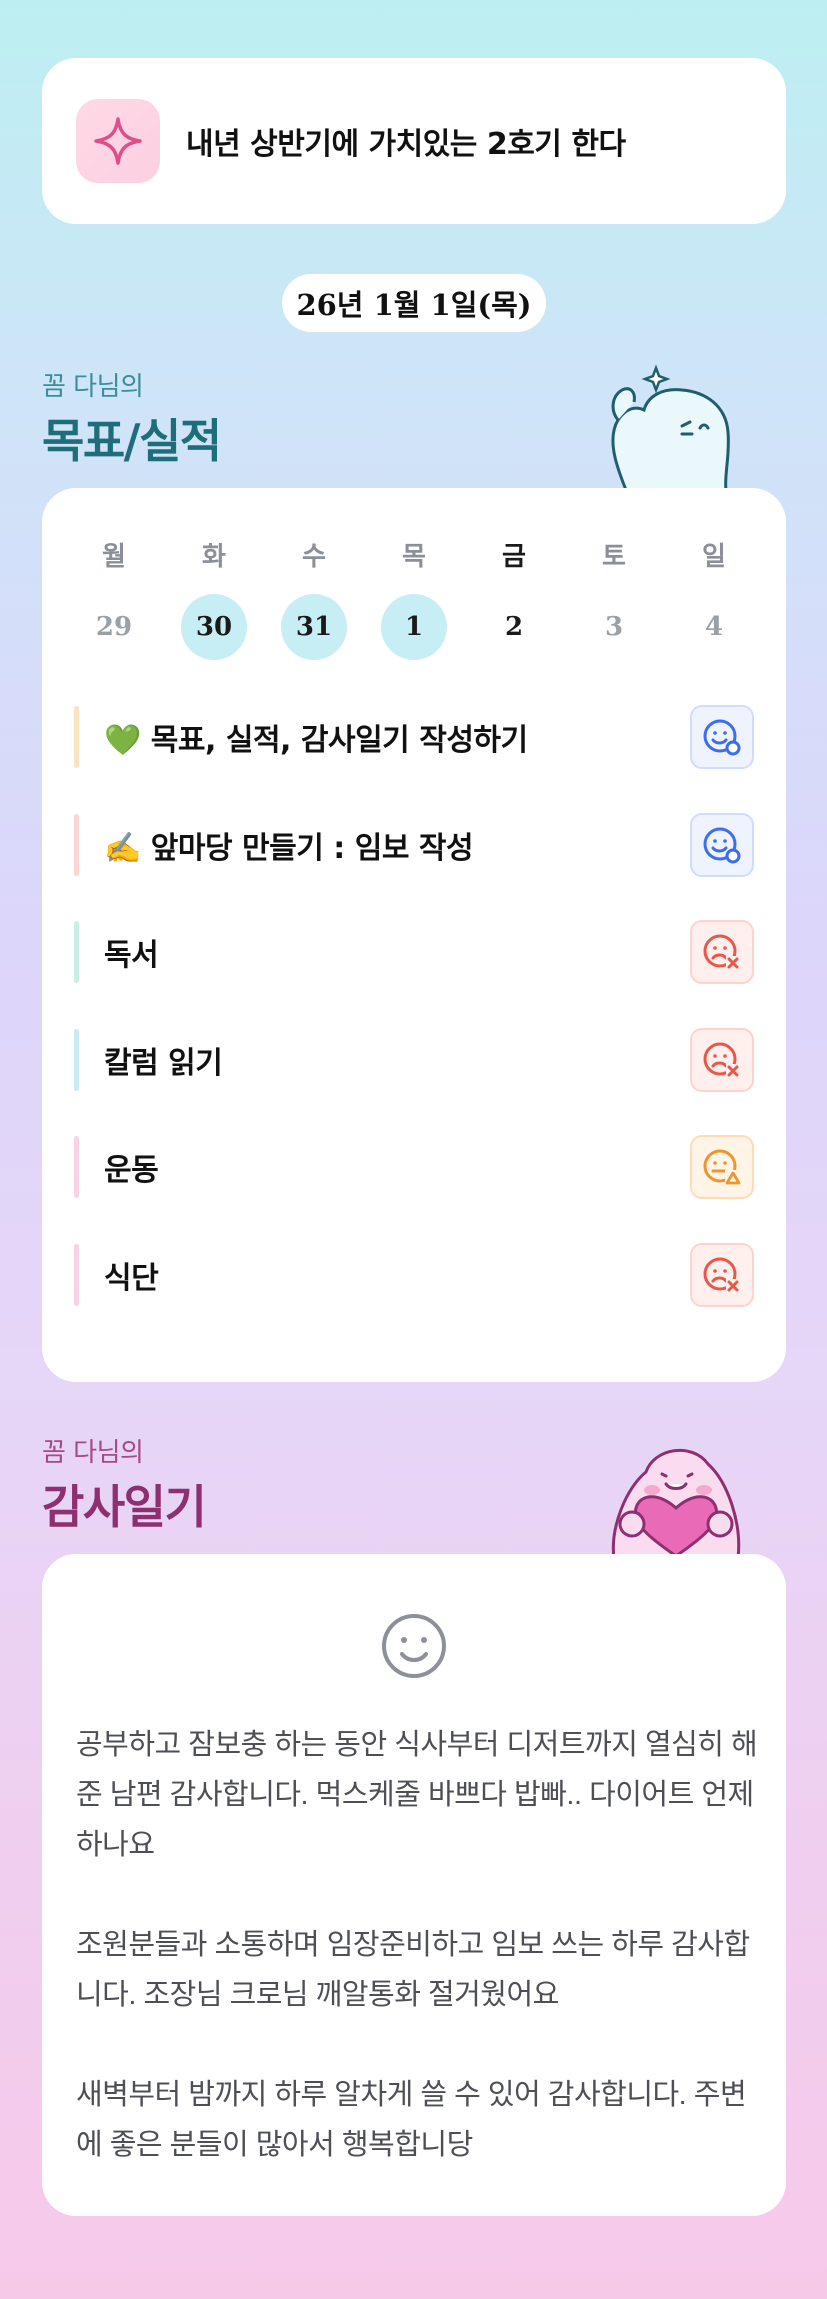  Describe the element at coordinates (314, 627) in the screenshot. I see `date-number: 31` at that location.